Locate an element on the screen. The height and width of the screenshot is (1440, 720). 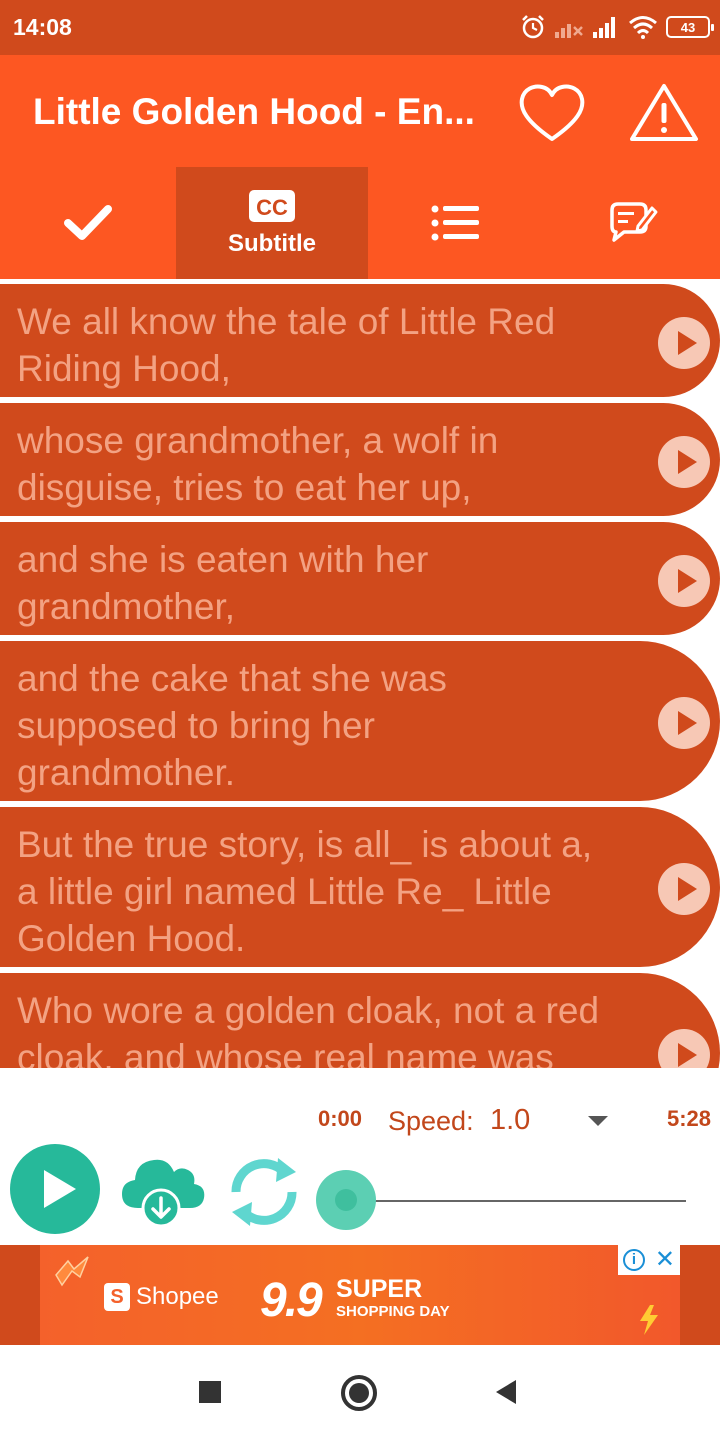
edit-comment-icon is located at coordinates (634, 222).